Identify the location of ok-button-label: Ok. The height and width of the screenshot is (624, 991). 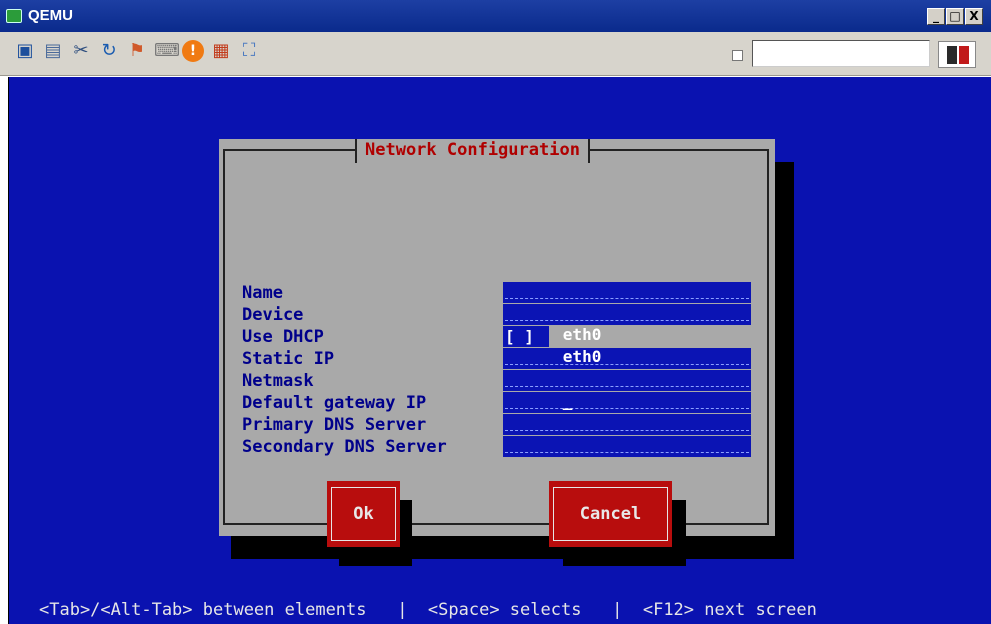
(363, 514).